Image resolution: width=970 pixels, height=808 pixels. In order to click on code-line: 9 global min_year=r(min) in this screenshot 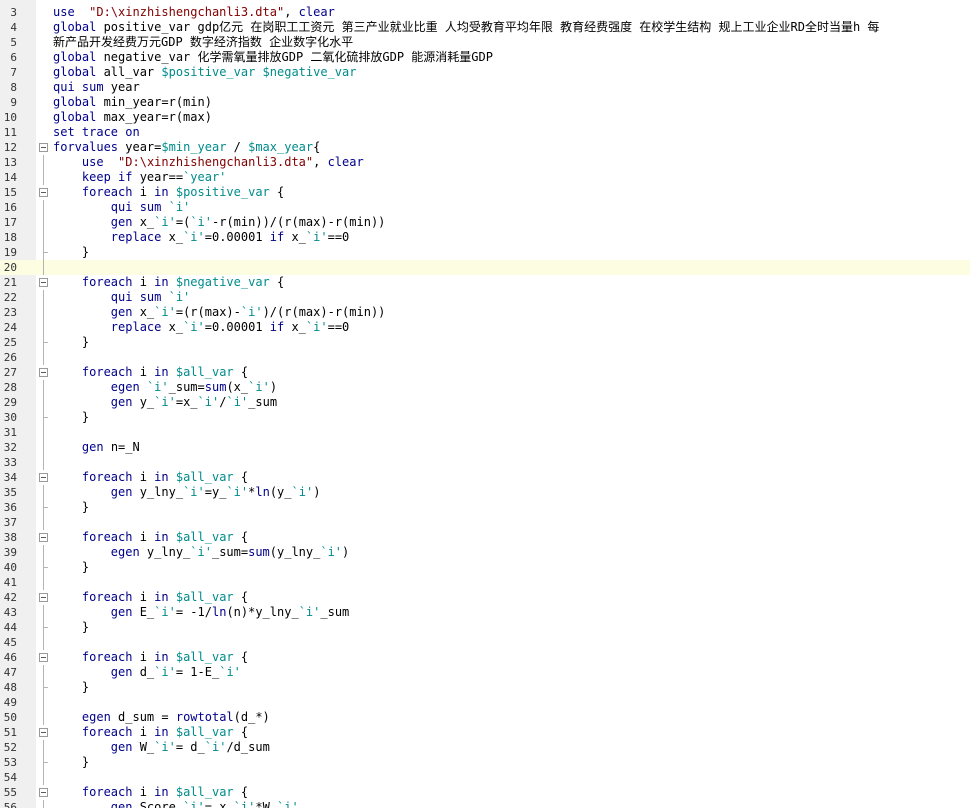, I will do `click(485, 102)`.